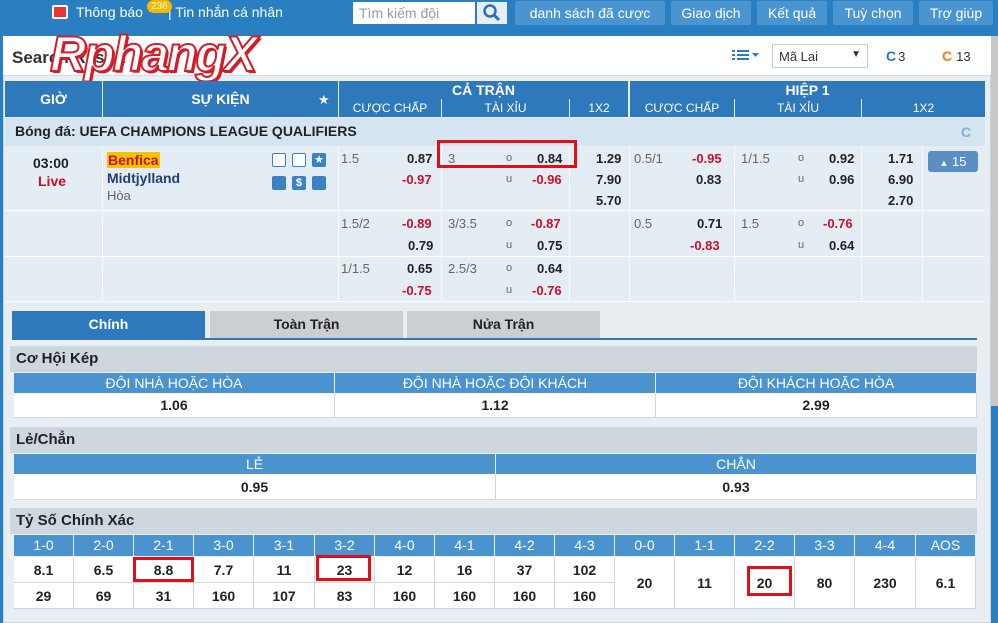 The image size is (998, 623). What do you see at coordinates (900, 158) in the screenshot?
I see `half-home-win-odds: 1.71` at bounding box center [900, 158].